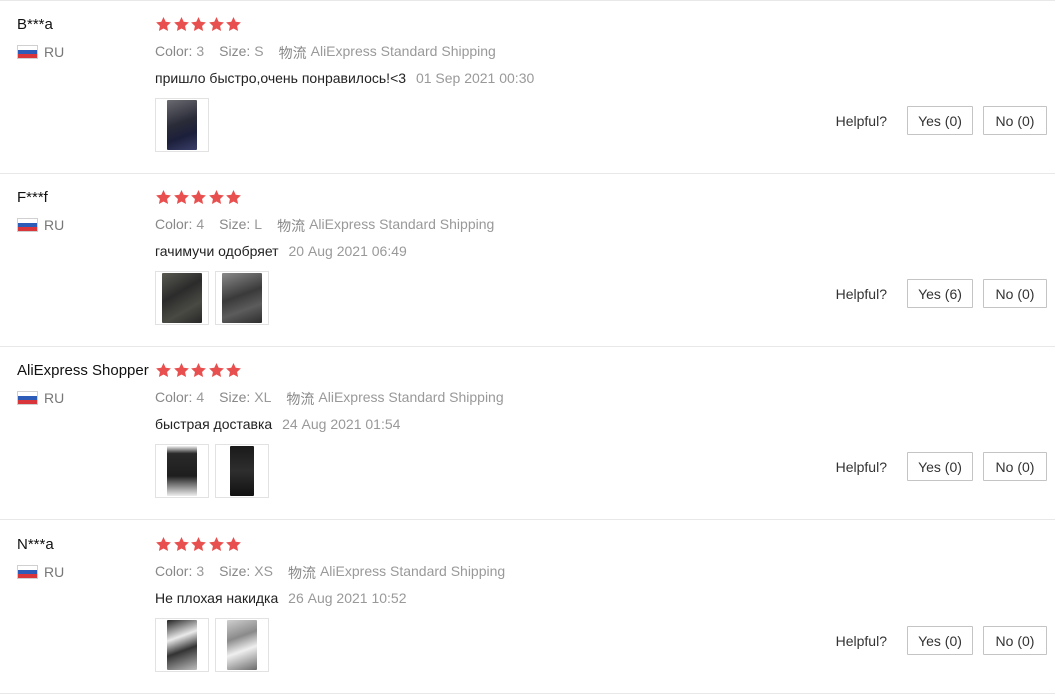 The height and width of the screenshot is (696, 1059). Describe the element at coordinates (940, 293) in the screenshot. I see `helpful-yes-button: Yes (6)` at that location.